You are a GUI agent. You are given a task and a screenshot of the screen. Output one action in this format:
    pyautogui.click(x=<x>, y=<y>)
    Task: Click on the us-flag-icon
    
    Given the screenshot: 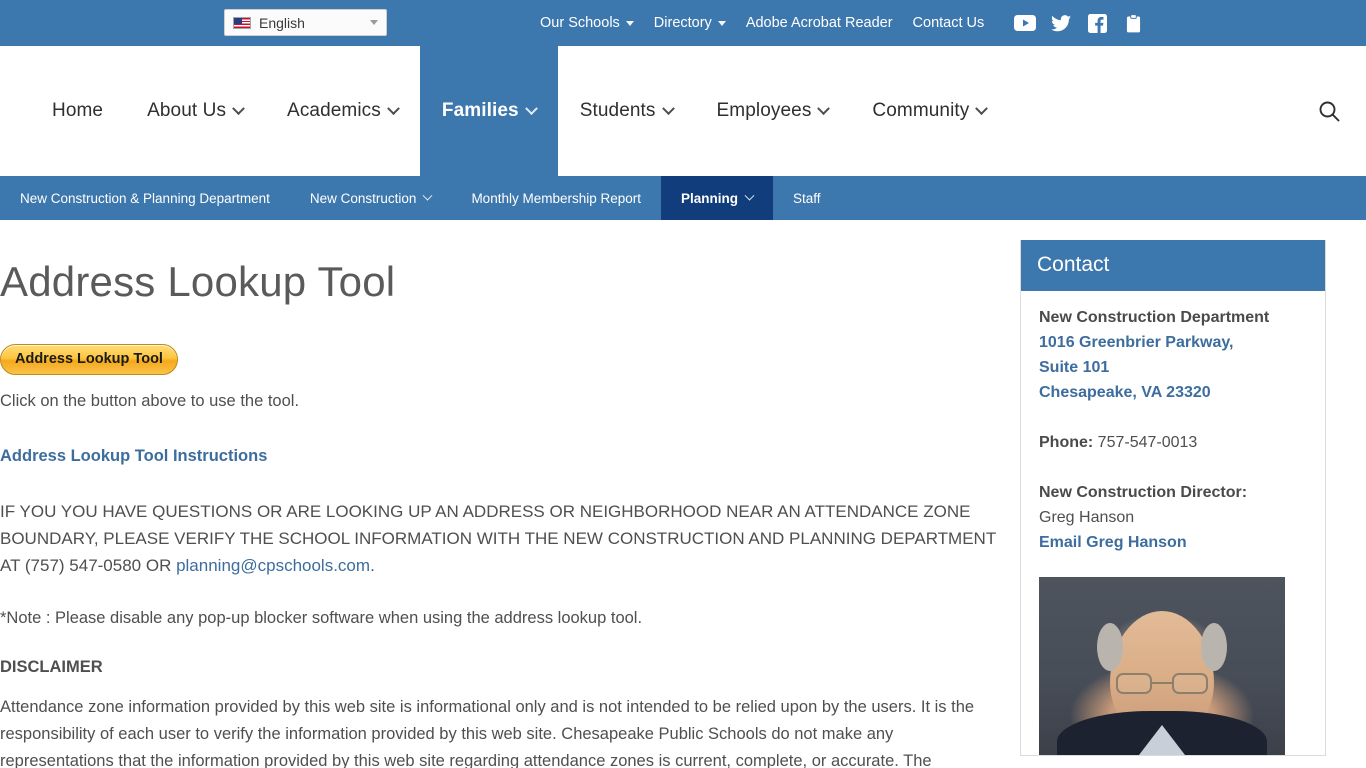 What is the action you would take?
    pyautogui.click(x=242, y=22)
    